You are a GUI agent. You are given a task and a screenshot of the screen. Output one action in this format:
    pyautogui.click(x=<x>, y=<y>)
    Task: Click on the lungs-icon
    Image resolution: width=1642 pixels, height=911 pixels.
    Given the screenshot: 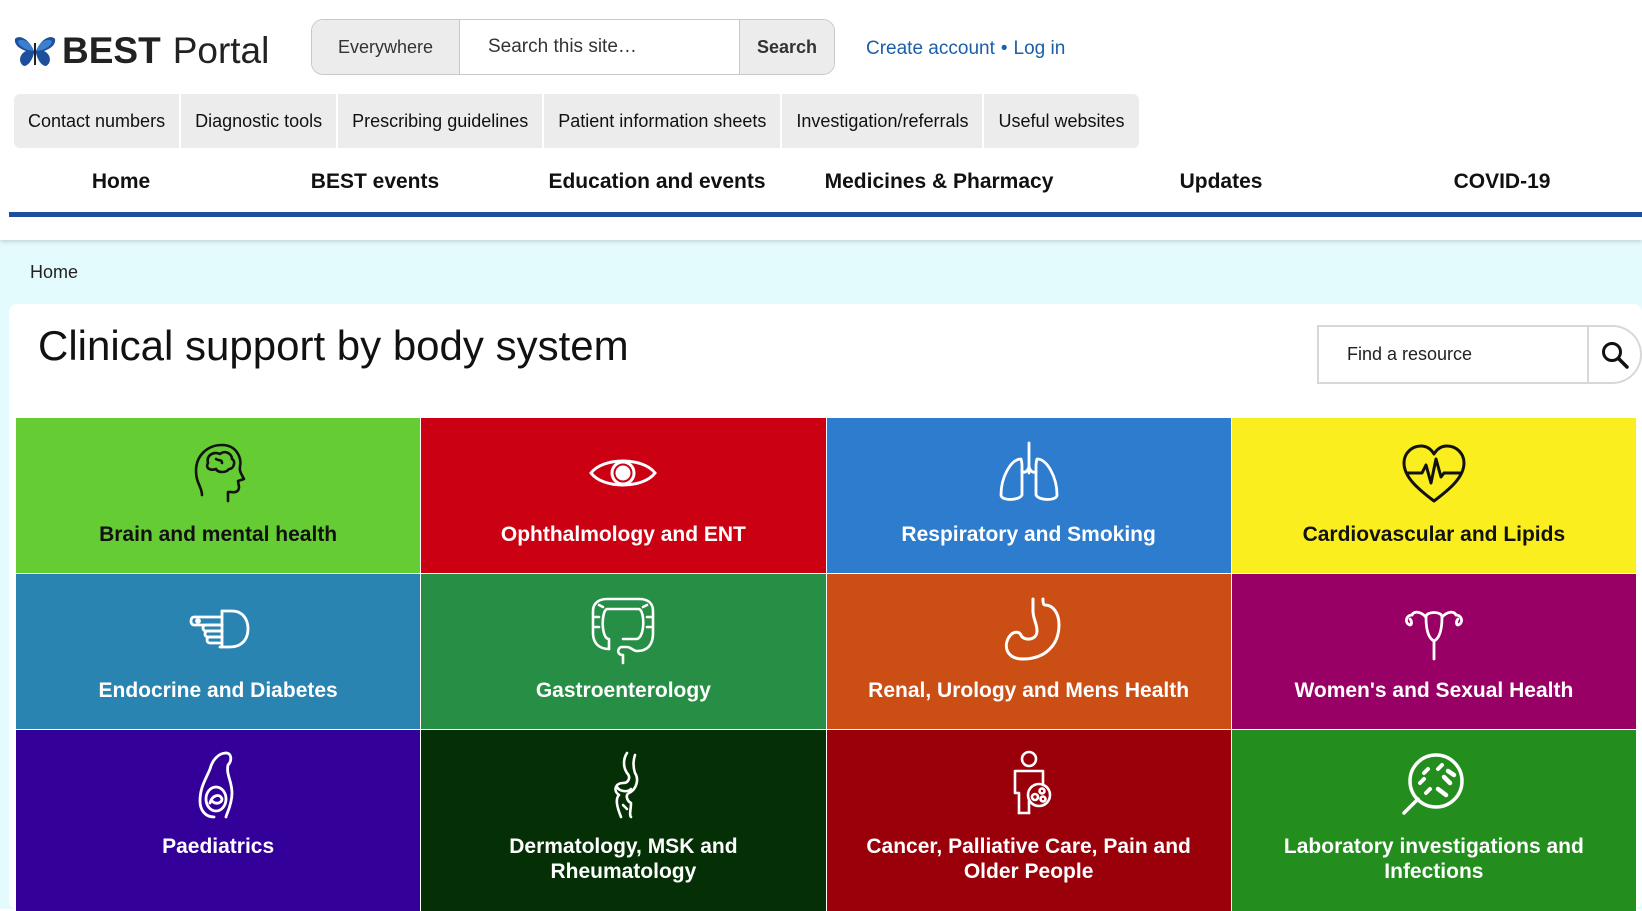 What is the action you would take?
    pyautogui.click(x=1029, y=473)
    